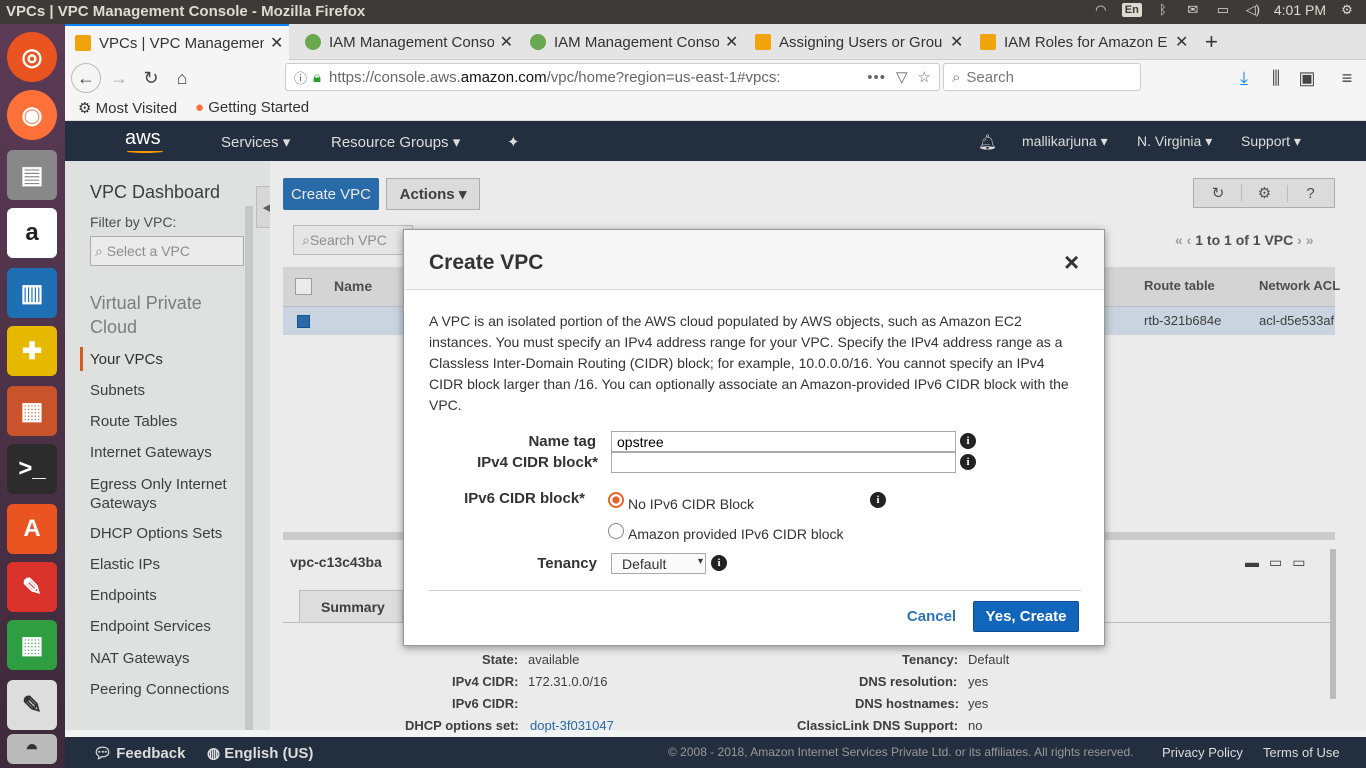 The width and height of the screenshot is (1366, 768). What do you see at coordinates (1210, 42) in the screenshot?
I see `new-tab-button: +` at bounding box center [1210, 42].